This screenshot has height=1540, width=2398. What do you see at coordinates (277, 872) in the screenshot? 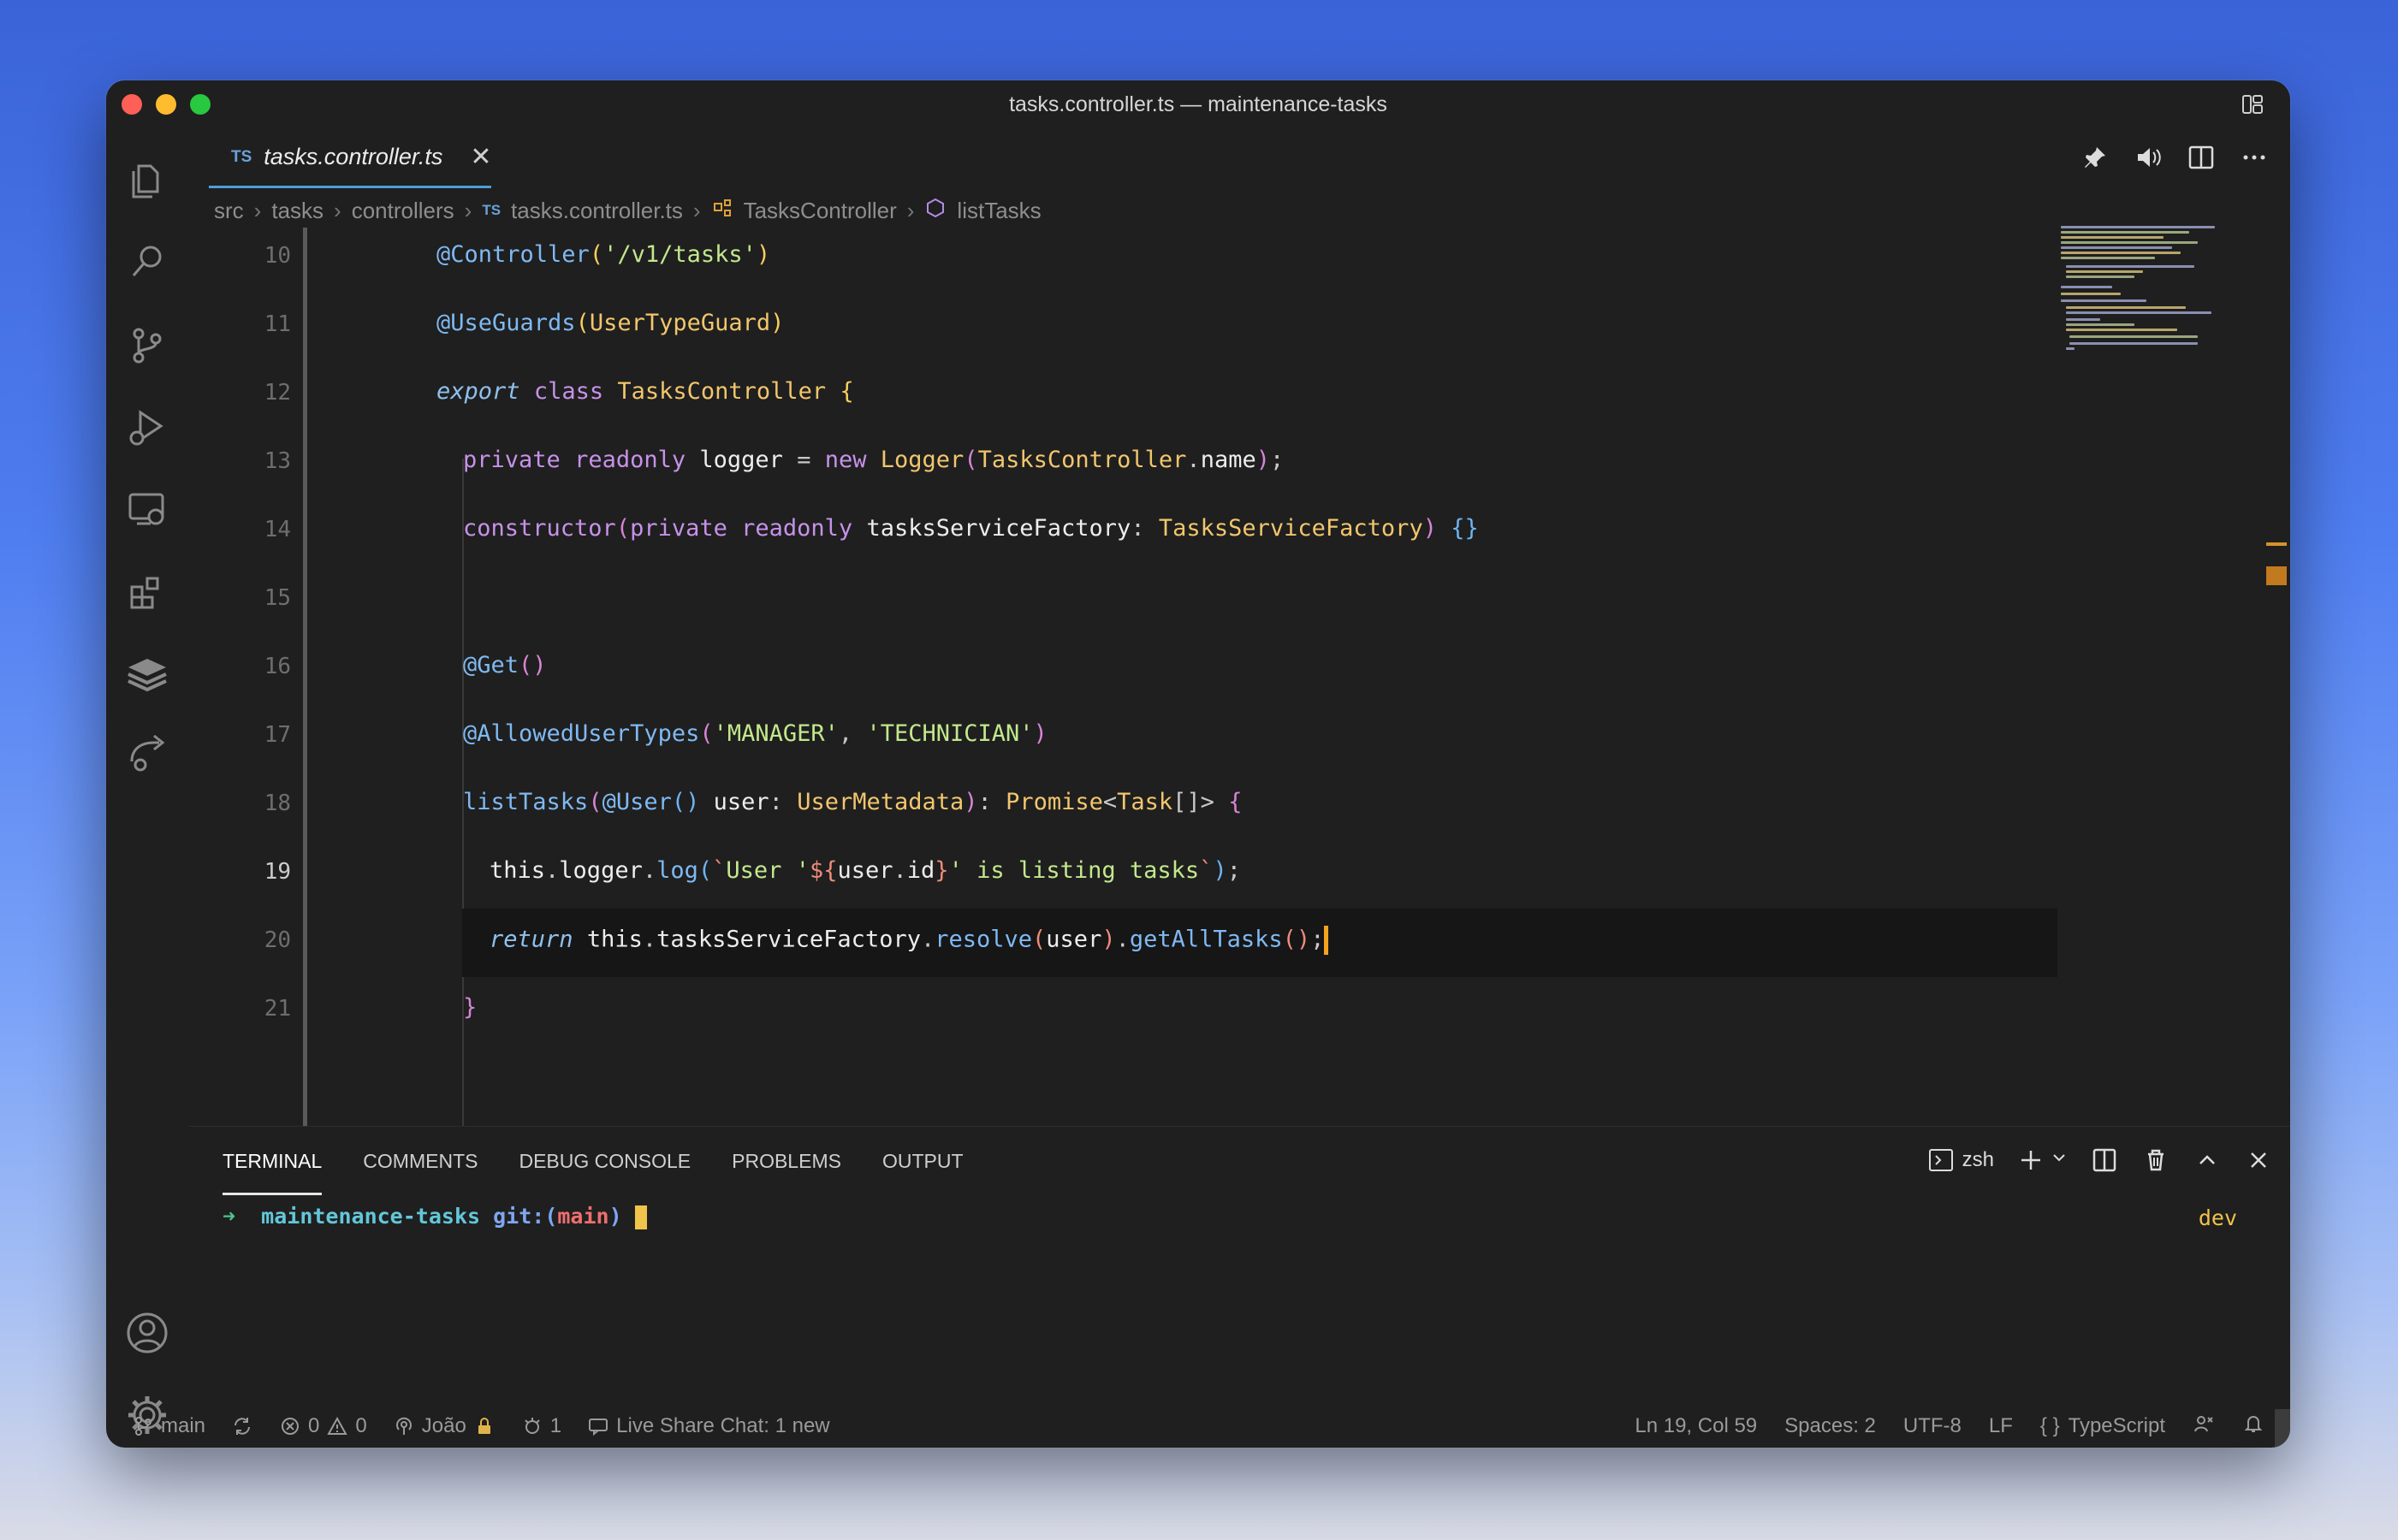
I see `line-number: 19` at bounding box center [277, 872].